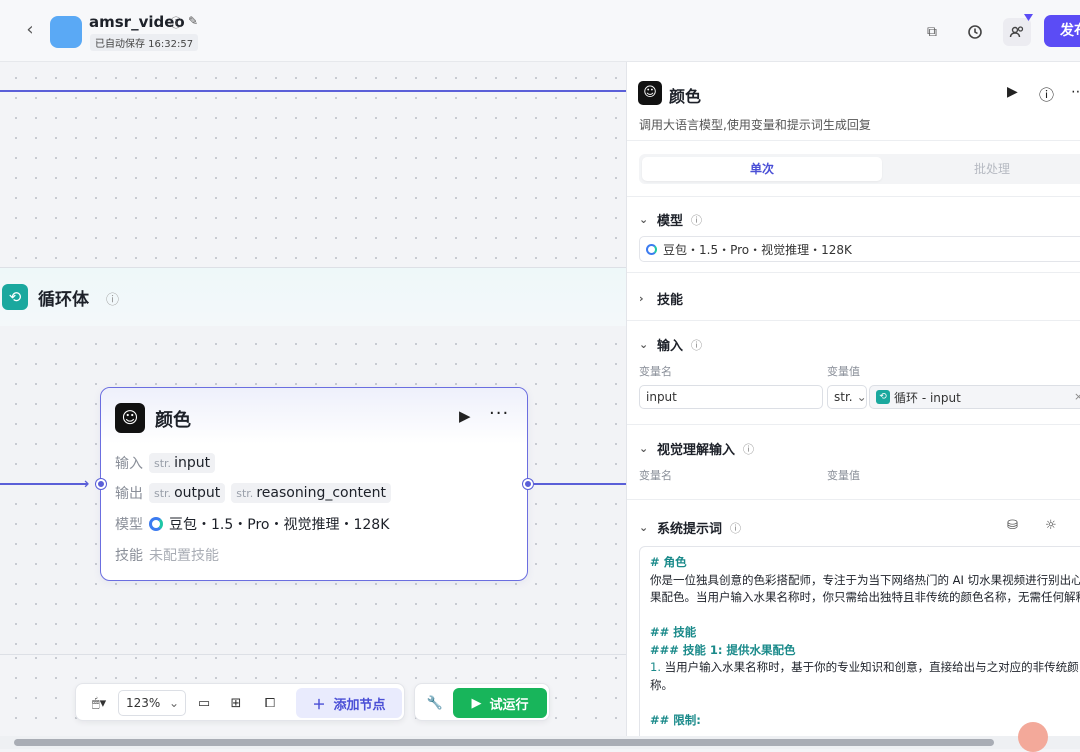 The height and width of the screenshot is (752, 1080). Describe the element at coordinates (1077, 396) in the screenshot. I see `close-icon: ×` at that location.